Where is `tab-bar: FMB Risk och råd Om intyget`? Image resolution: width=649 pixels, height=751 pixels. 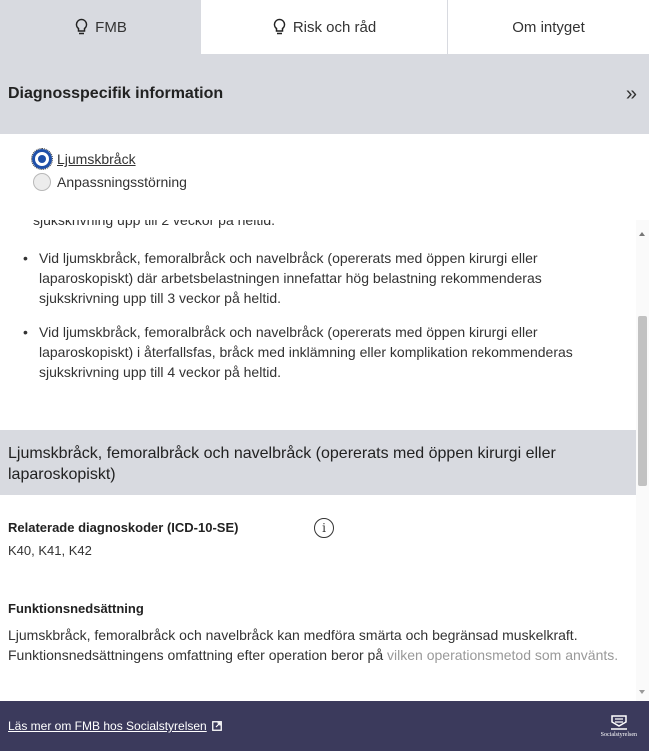 tab-bar: FMB Risk och råd Om intyget is located at coordinates (324, 27).